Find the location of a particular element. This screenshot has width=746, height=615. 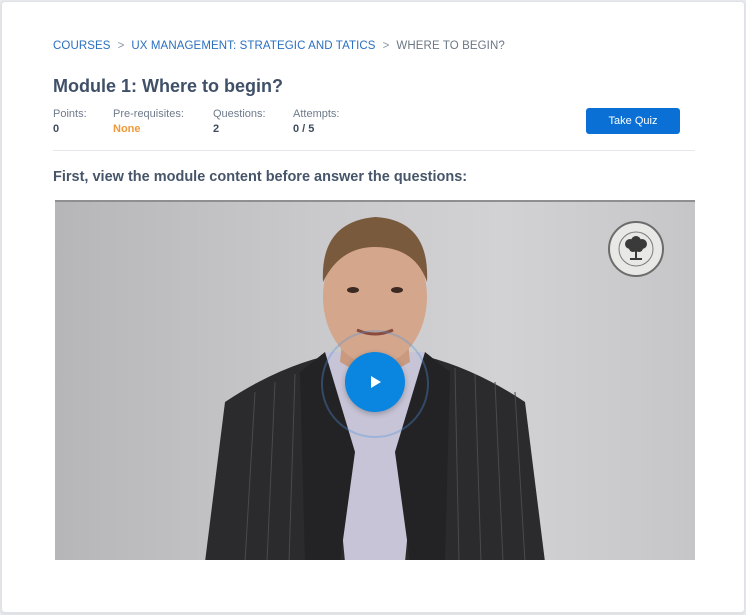

play-icon is located at coordinates (376, 382).